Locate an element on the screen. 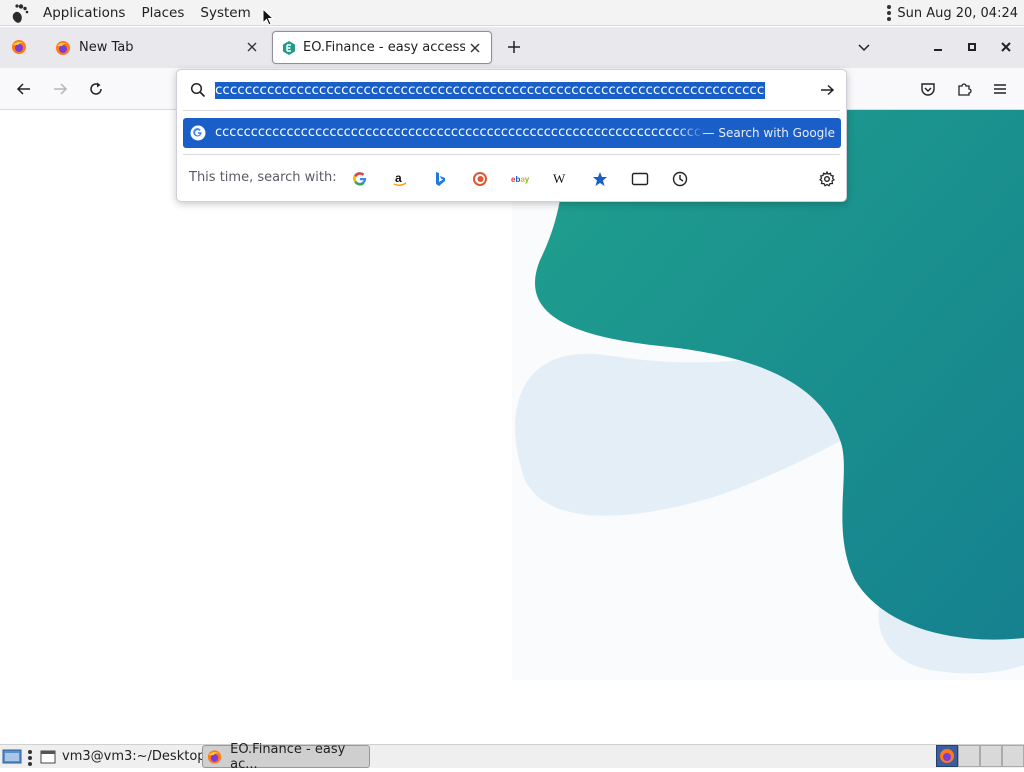 This screenshot has height=772, width=1024. mouse-cursor-icon is located at coordinates (268, 17).